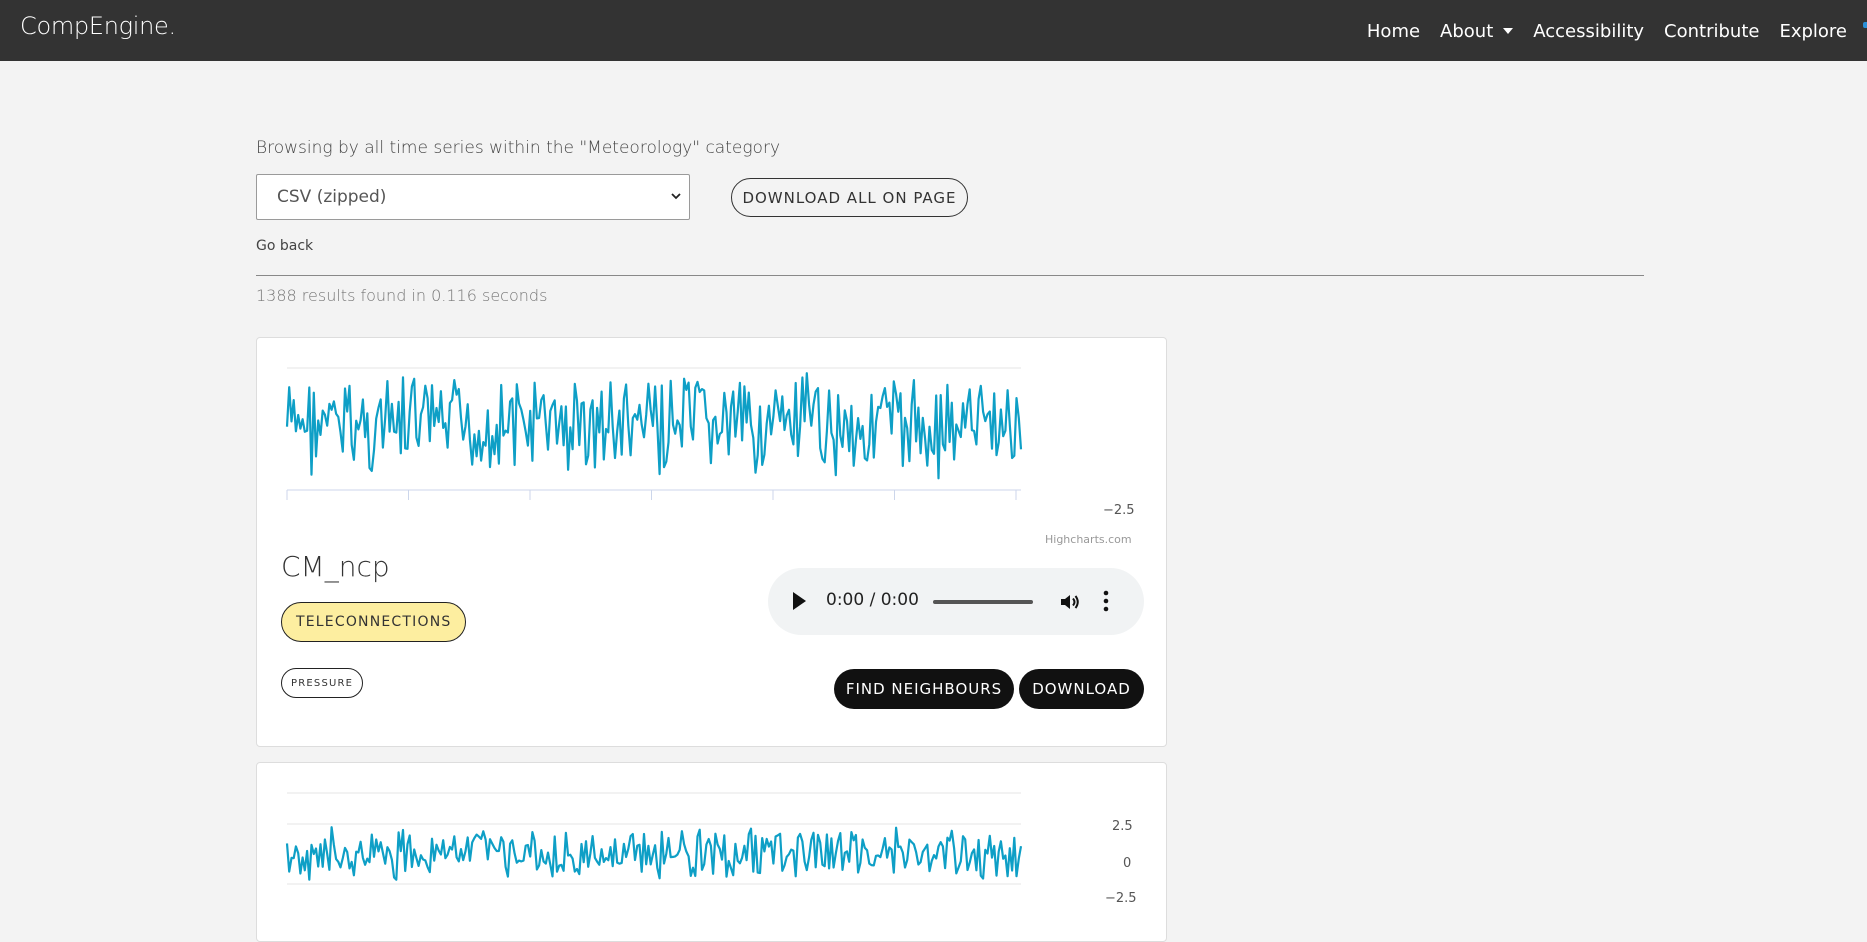 This screenshot has height=942, width=1867. I want to click on brand-logo: CompEngine., so click(98, 26).